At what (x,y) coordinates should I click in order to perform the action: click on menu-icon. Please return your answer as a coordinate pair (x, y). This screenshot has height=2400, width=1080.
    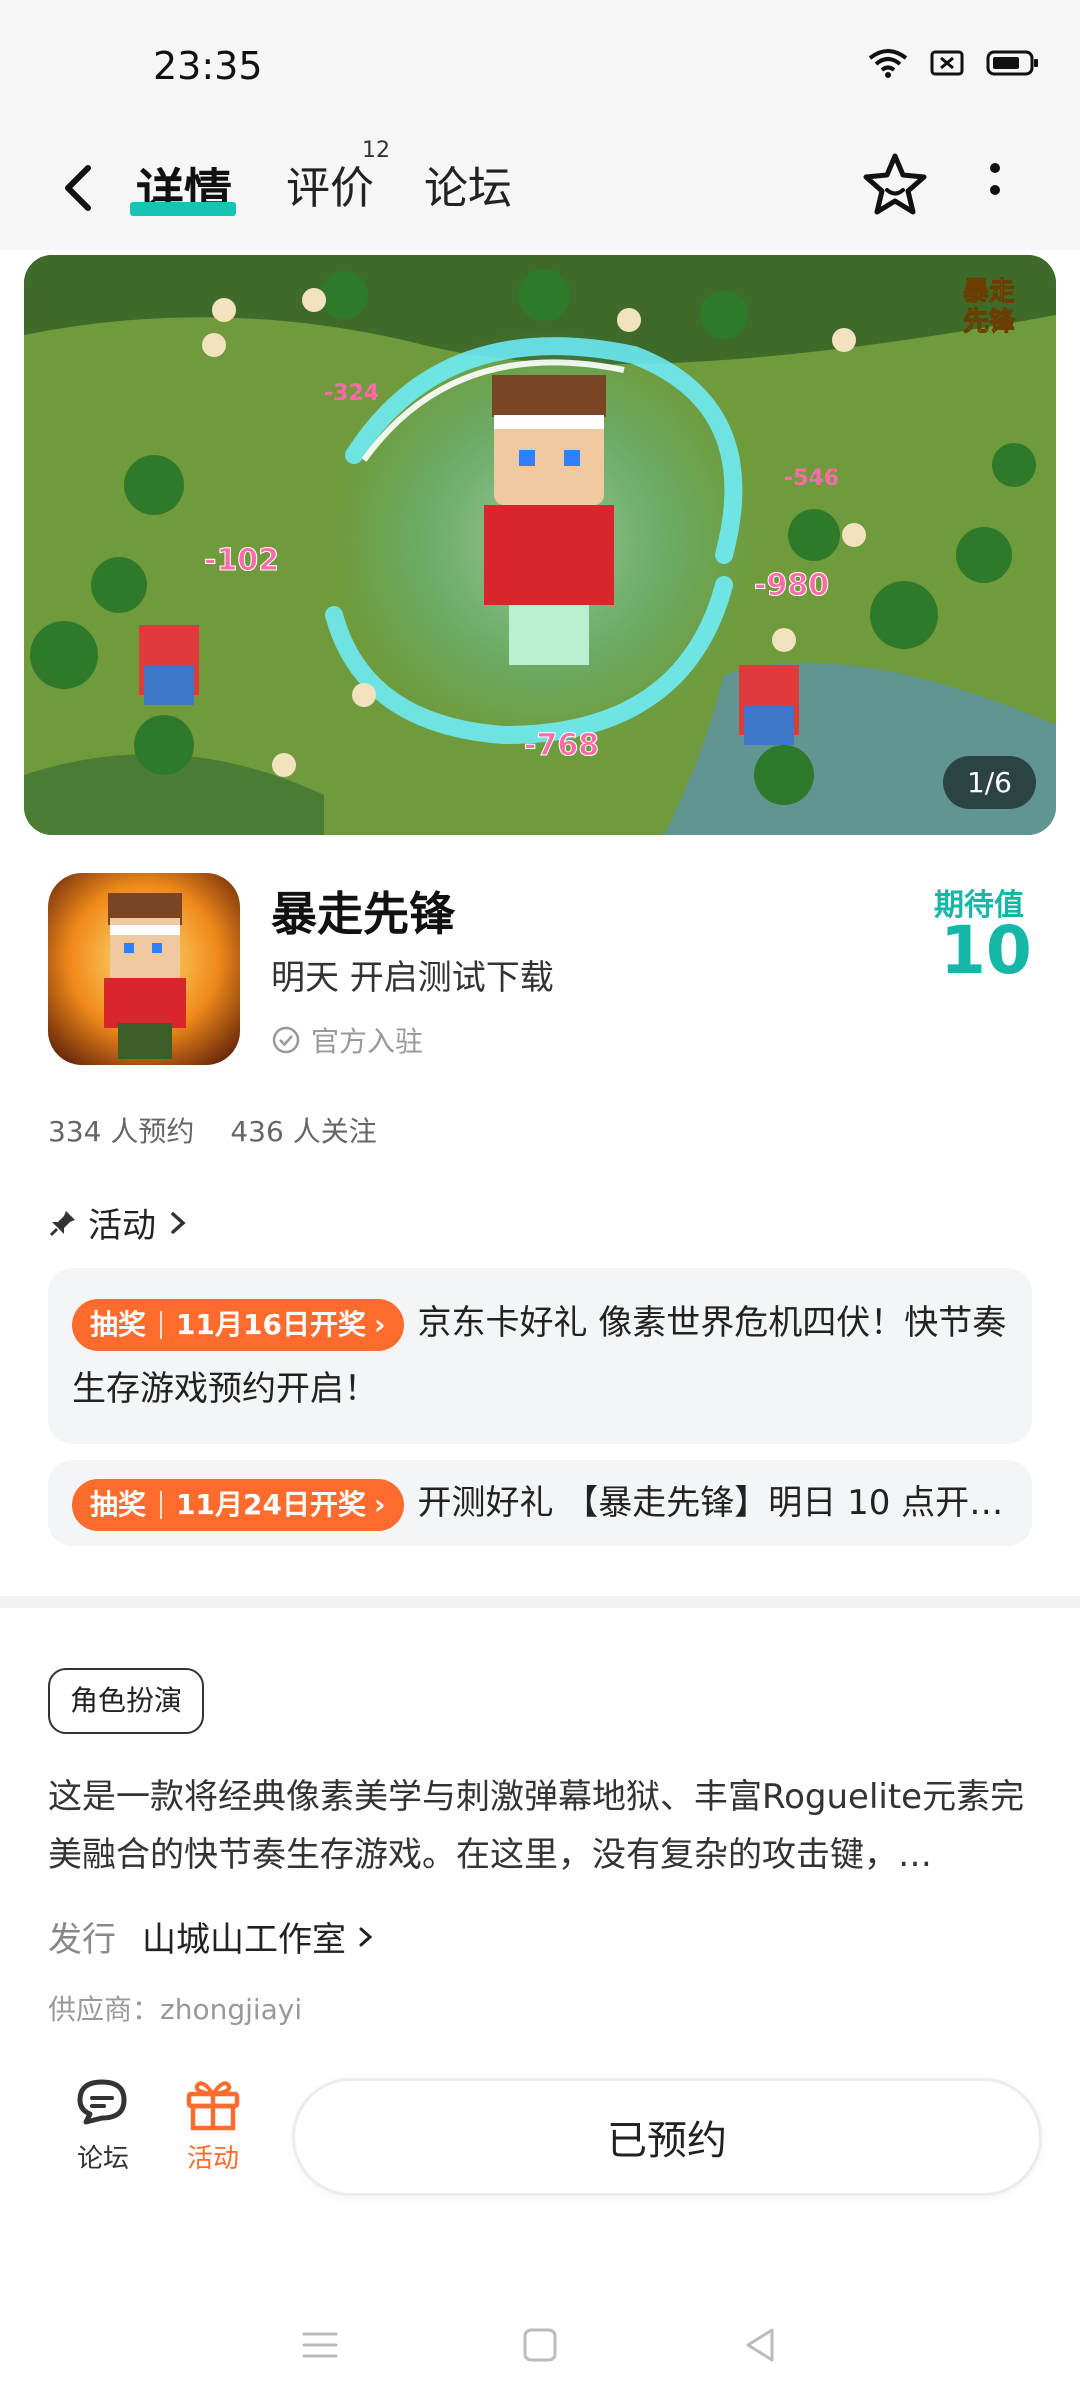
    Looking at the image, I should click on (320, 2345).